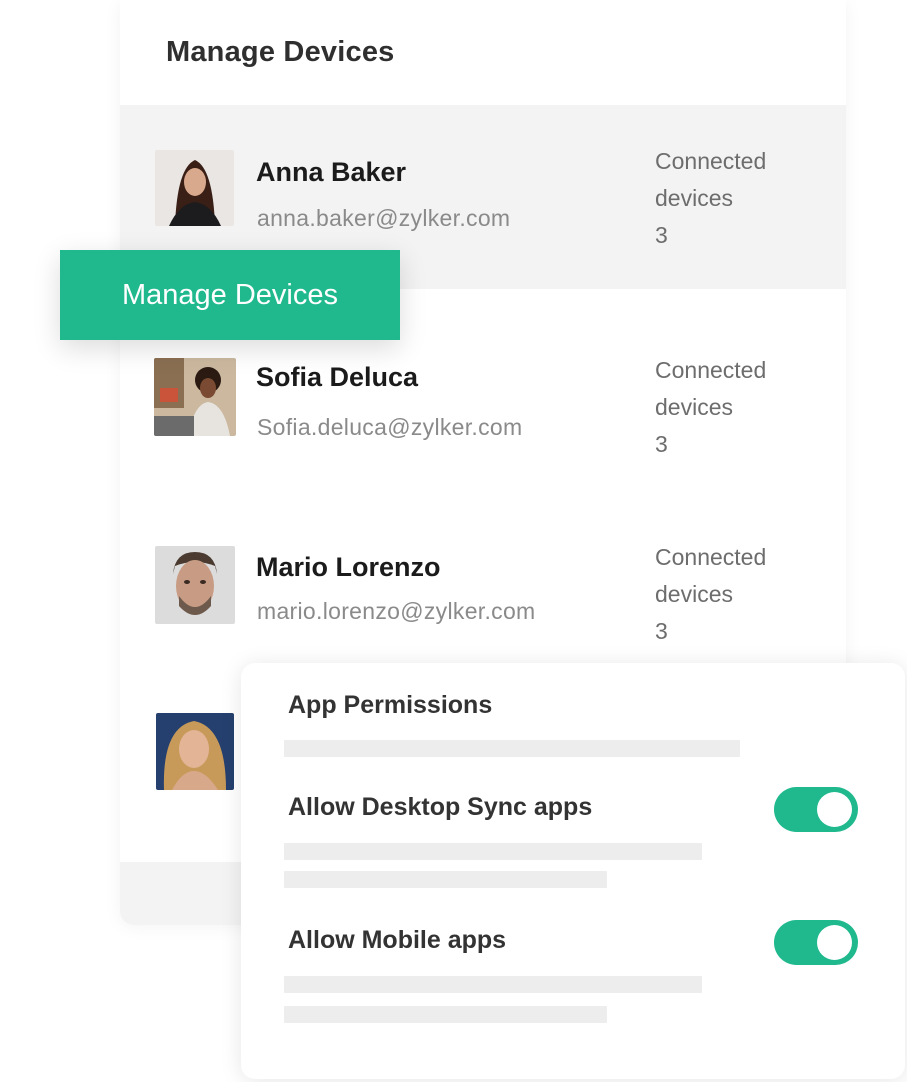 This screenshot has width=907, height=1082. What do you see at coordinates (396, 611) in the screenshot?
I see `user-email: mario.lorenzo@zylker.com` at bounding box center [396, 611].